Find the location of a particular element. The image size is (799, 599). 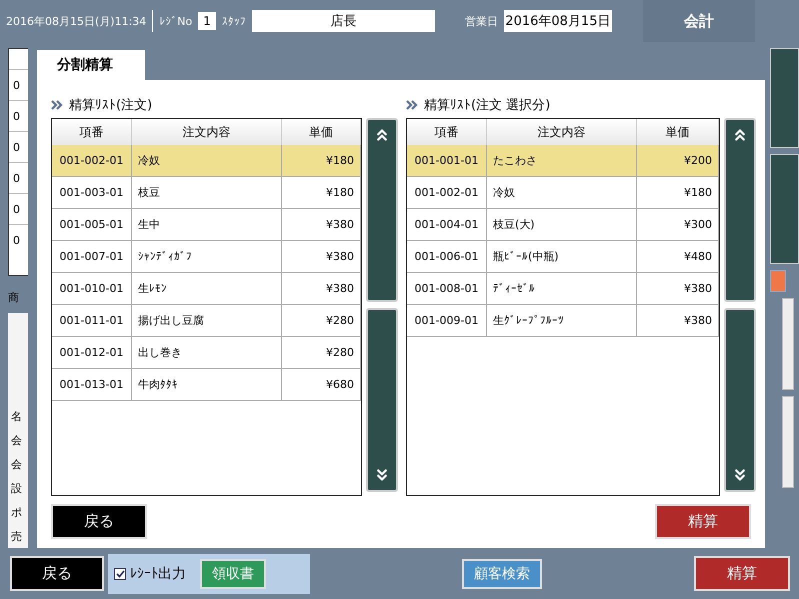

receipt-checkbox is located at coordinates (120, 574).